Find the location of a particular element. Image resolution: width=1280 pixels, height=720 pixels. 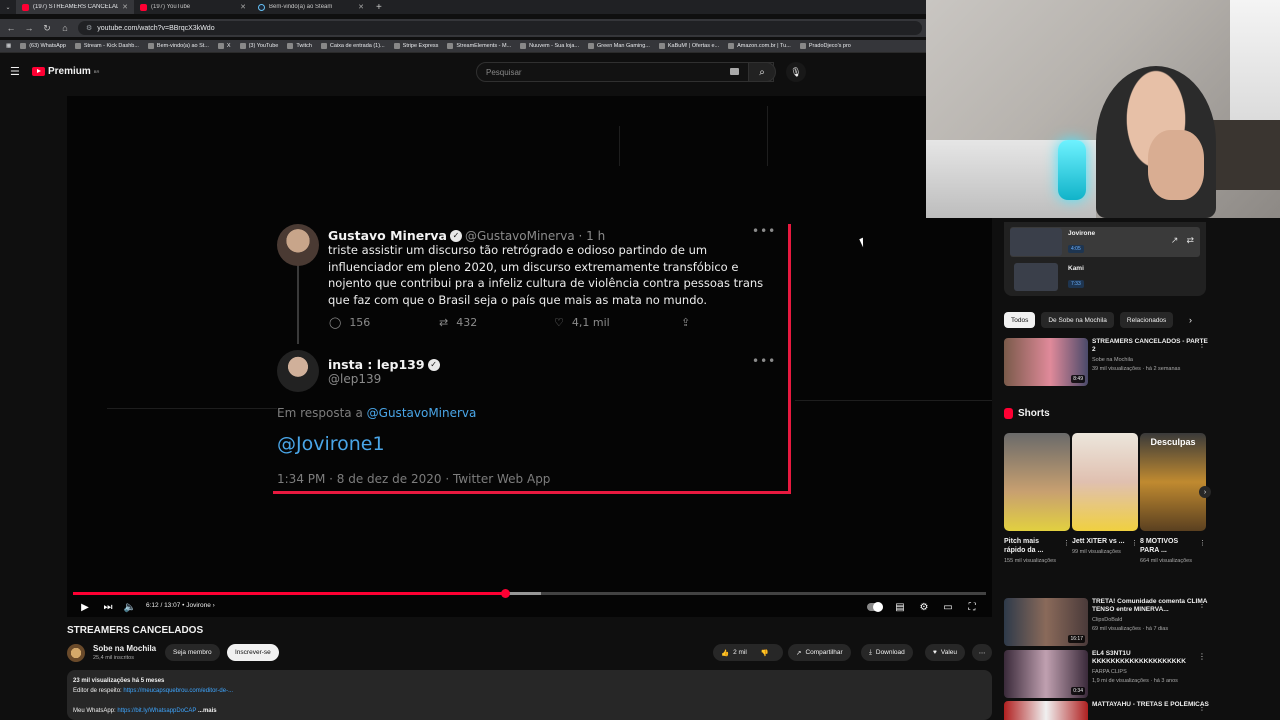

loop-icon: ⇄ is located at coordinates (1190, 240).